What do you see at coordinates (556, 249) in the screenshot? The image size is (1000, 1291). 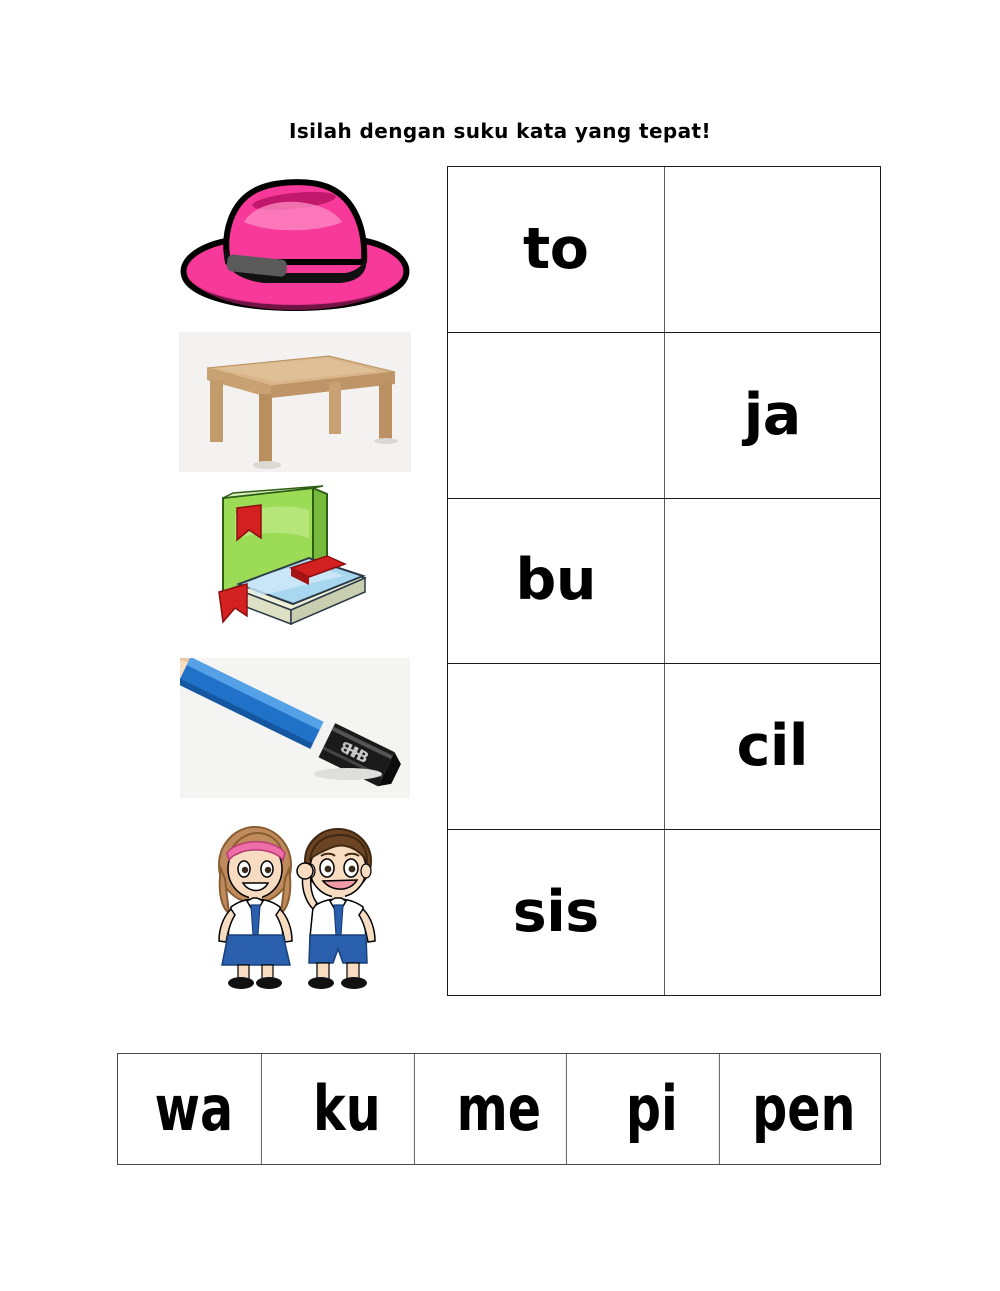 I see `syllable-cell-left: to` at bounding box center [556, 249].